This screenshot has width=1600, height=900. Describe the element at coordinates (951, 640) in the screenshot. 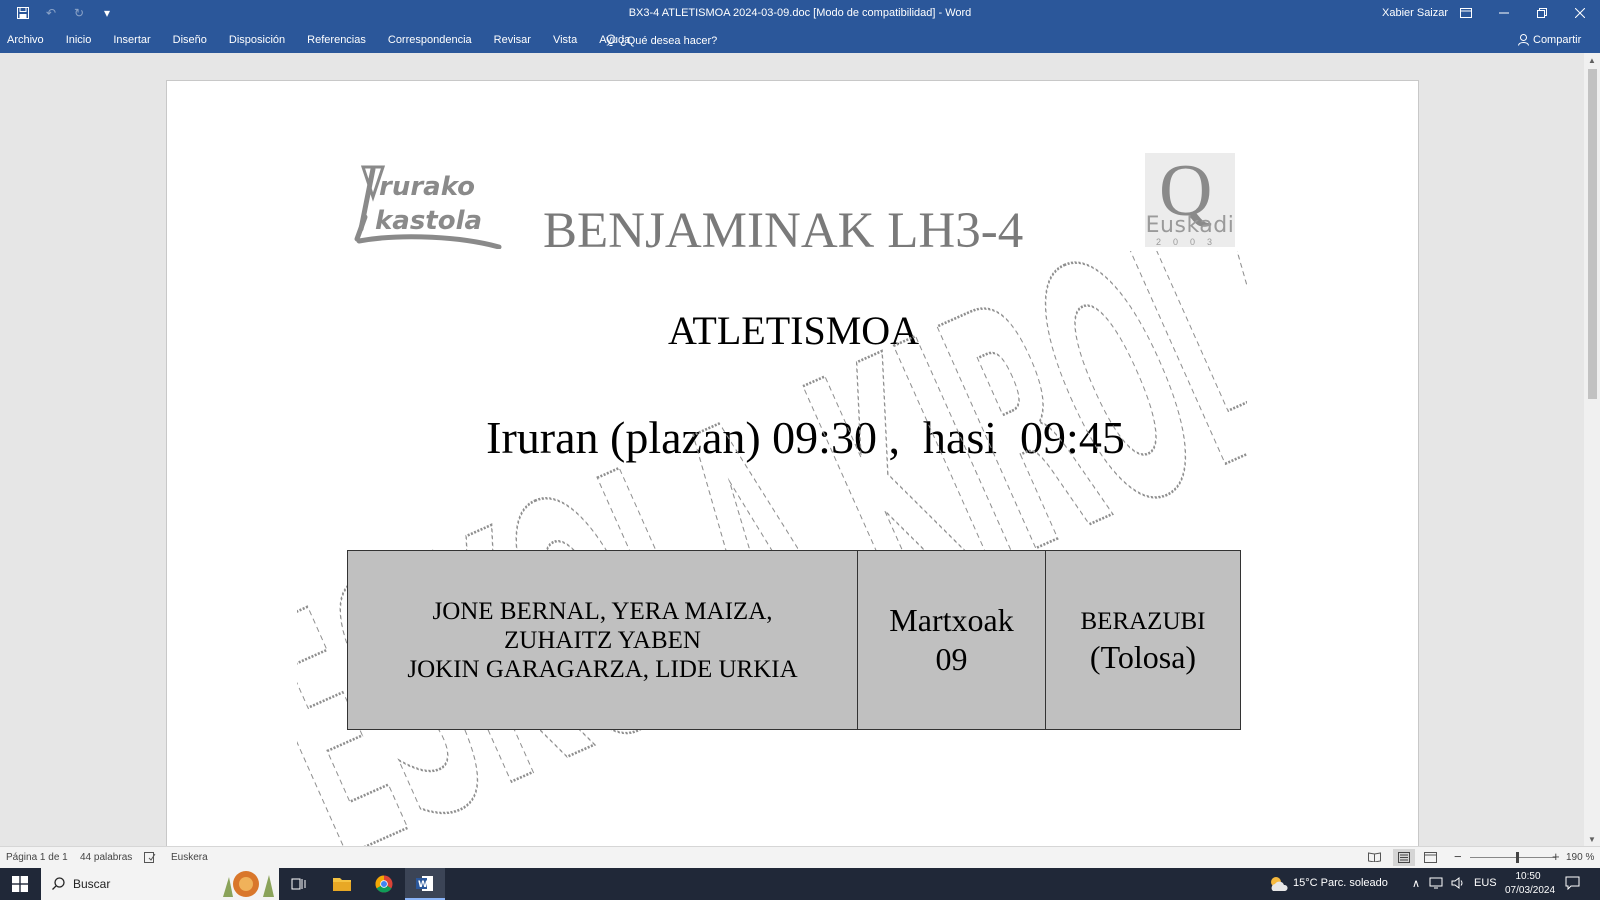

I see `date-cell: Martxoak 09` at that location.